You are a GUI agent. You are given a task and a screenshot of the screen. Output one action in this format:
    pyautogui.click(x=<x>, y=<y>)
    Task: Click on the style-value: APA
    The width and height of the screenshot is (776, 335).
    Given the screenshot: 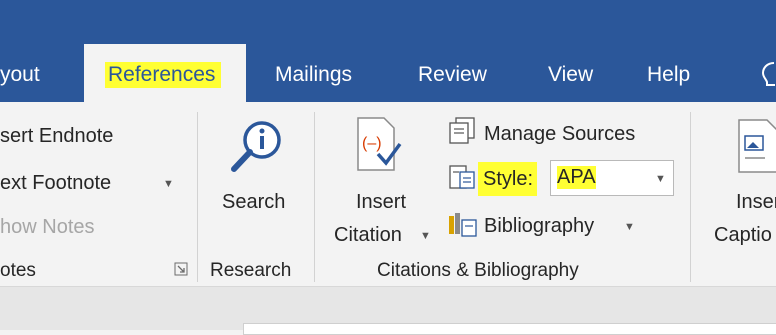 What is the action you would take?
    pyautogui.click(x=576, y=177)
    